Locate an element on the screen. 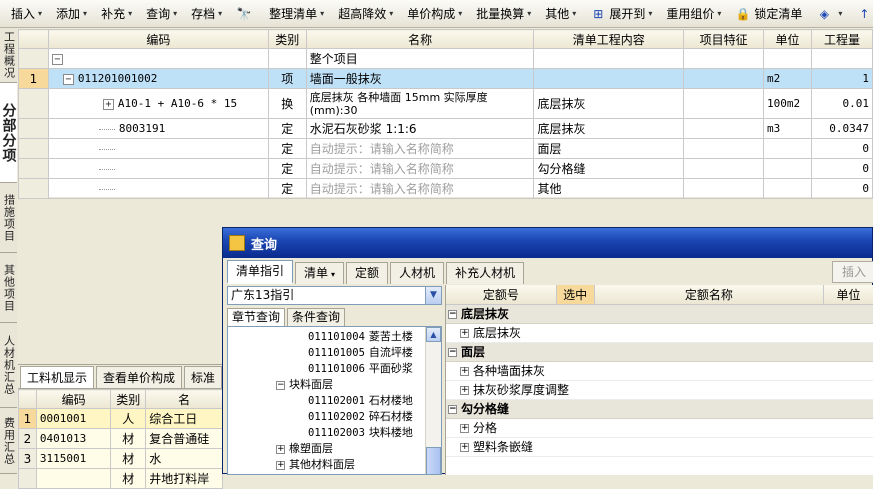  quota-item: + 抹灰砂浆厚度调整 is located at coordinates (659, 390).